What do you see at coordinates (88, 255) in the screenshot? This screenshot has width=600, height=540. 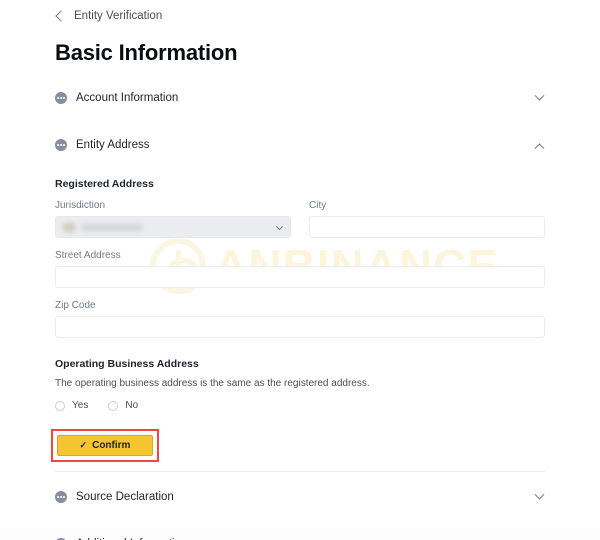 I see `street-address-label: Street Address` at bounding box center [88, 255].